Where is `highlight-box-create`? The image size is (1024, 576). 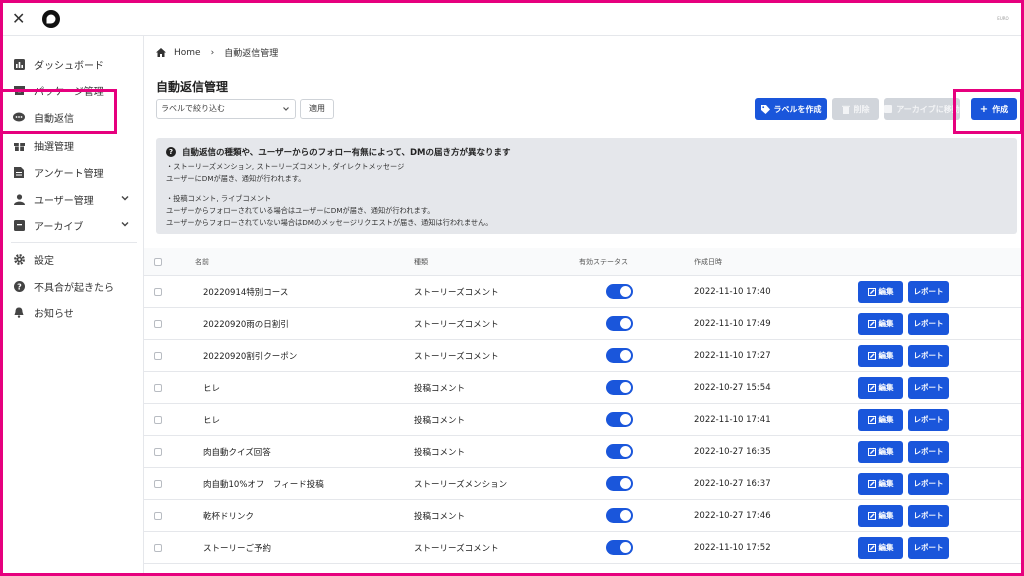 highlight-box-create is located at coordinates (987, 111).